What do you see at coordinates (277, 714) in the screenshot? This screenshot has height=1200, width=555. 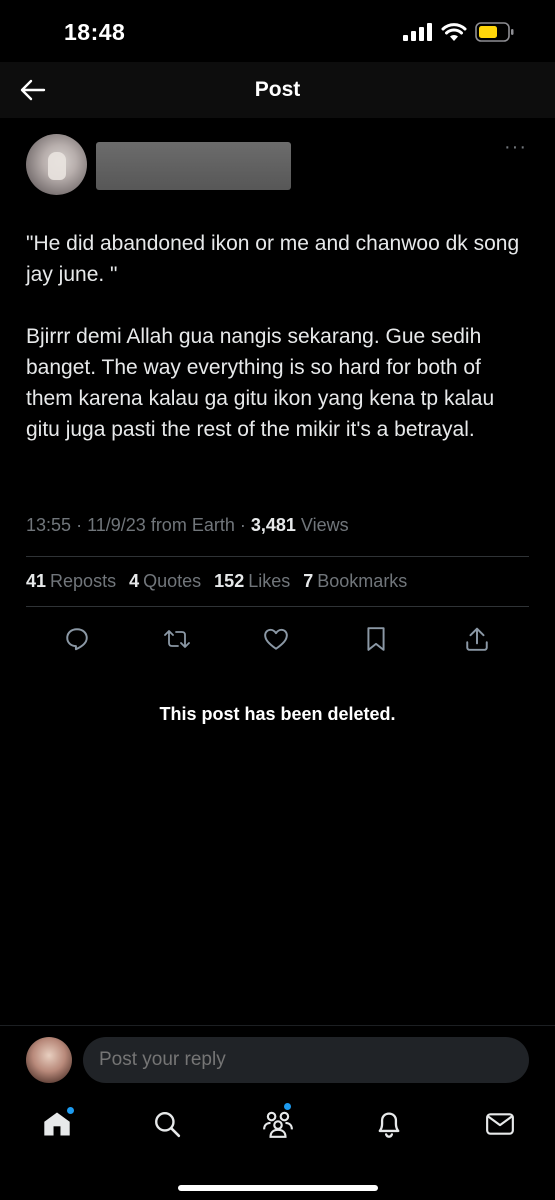 I see `deleted-notice: This post has been deleted.` at bounding box center [277, 714].